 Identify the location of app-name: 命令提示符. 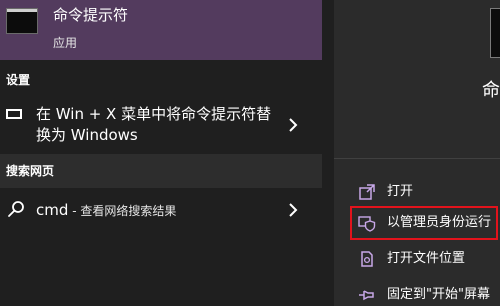
(91, 15).